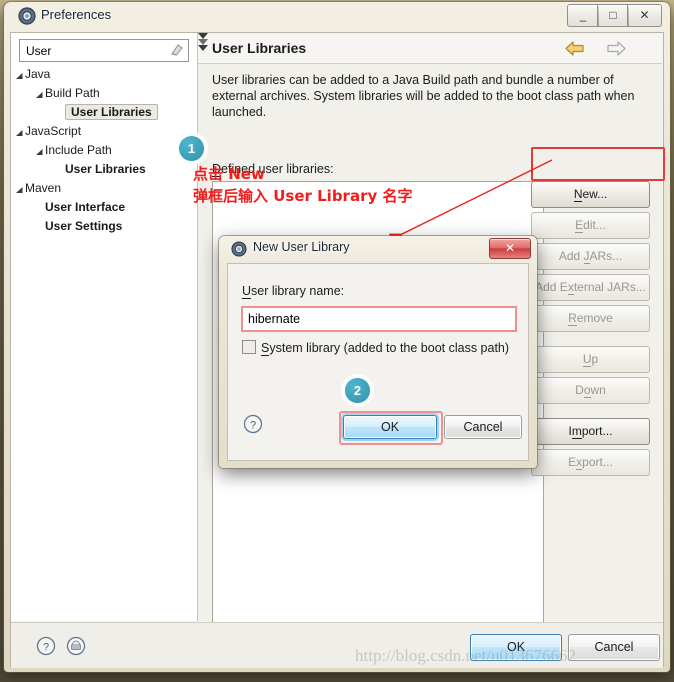  I want to click on library-name-input, so click(379, 319).